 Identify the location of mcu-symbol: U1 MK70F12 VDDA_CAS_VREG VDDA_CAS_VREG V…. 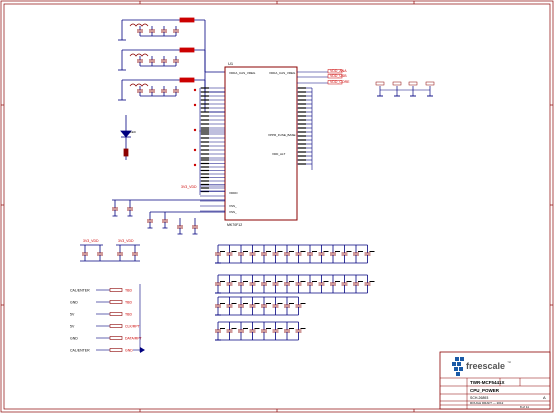
(261, 144).